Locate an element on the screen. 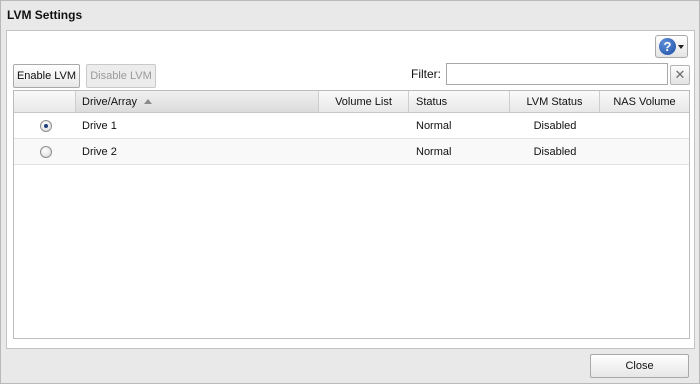 The width and height of the screenshot is (700, 384). table-row: Drive 2 Normal Disabled is located at coordinates (351, 152).